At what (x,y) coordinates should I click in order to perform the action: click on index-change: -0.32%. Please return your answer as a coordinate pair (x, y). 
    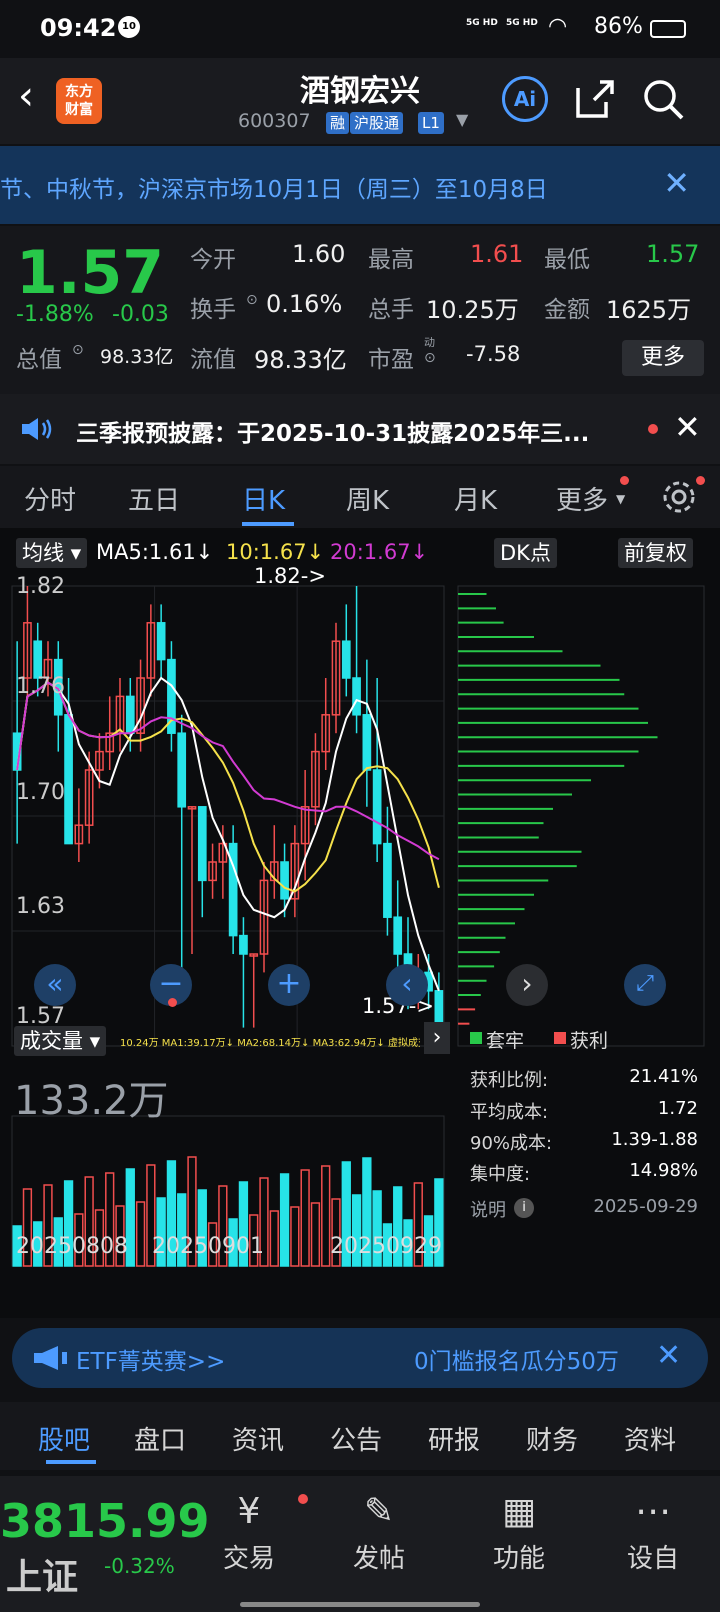
    Looking at the image, I should click on (139, 1566).